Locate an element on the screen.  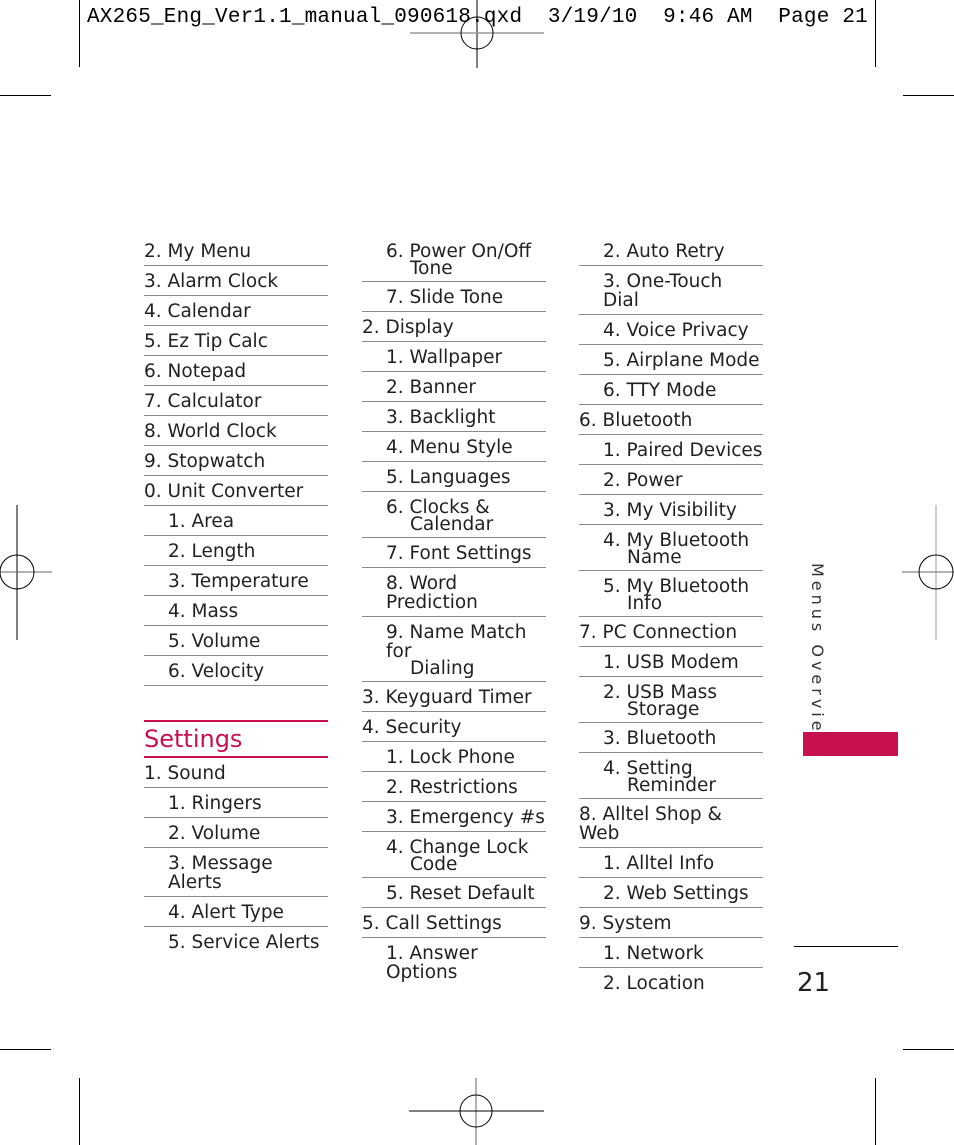
submenu-item: 1. Network is located at coordinates (671, 953).